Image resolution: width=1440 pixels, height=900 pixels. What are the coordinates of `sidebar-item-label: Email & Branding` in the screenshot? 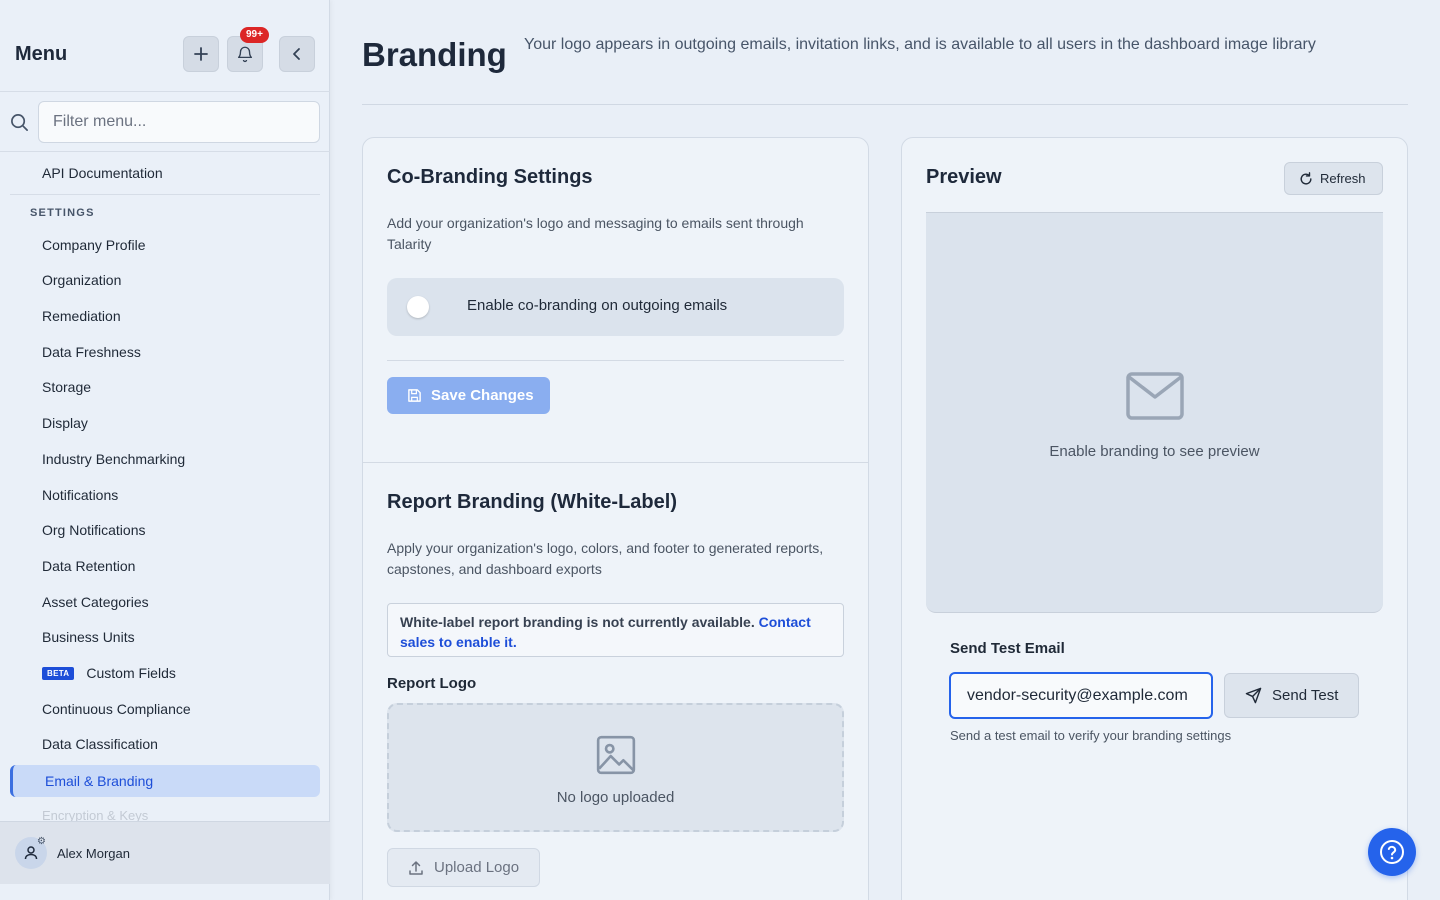 It's located at (99, 781).